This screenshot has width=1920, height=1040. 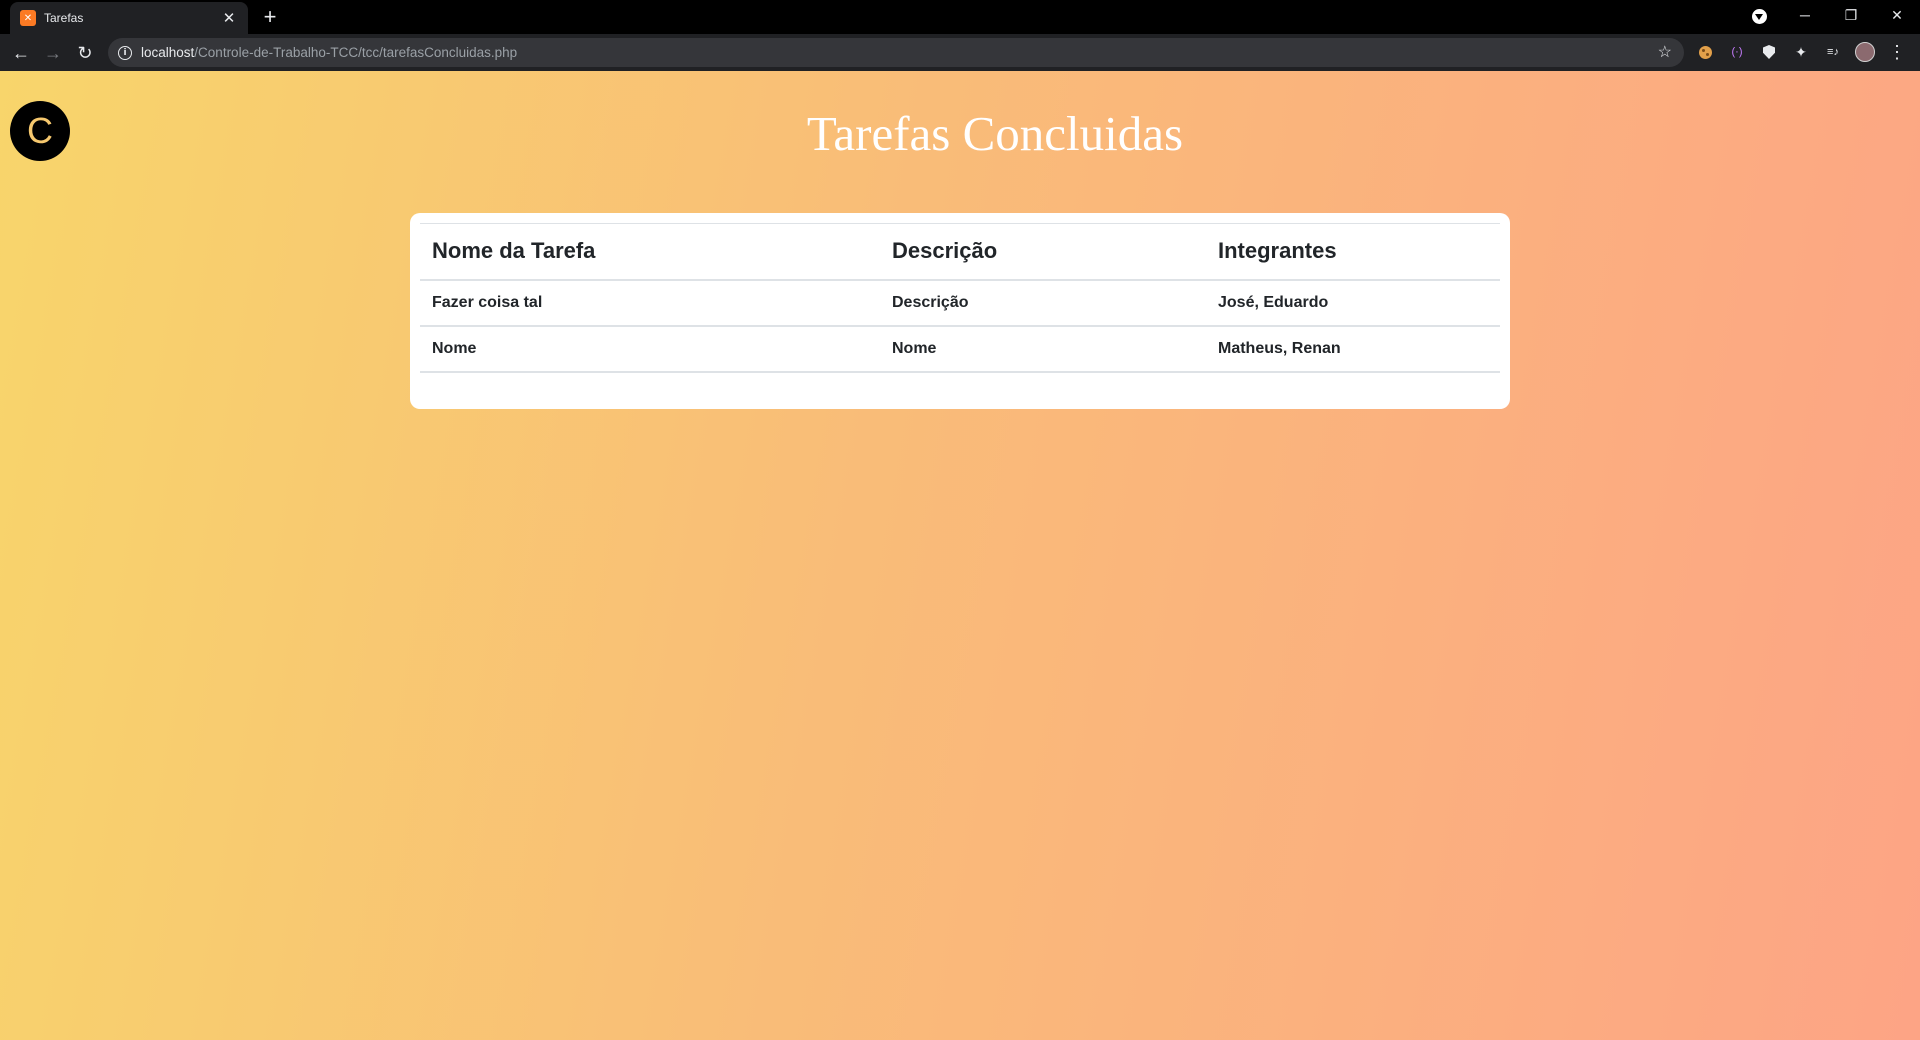 I want to click on task-members-cell: Matheus, Renan, so click(x=1353, y=349).